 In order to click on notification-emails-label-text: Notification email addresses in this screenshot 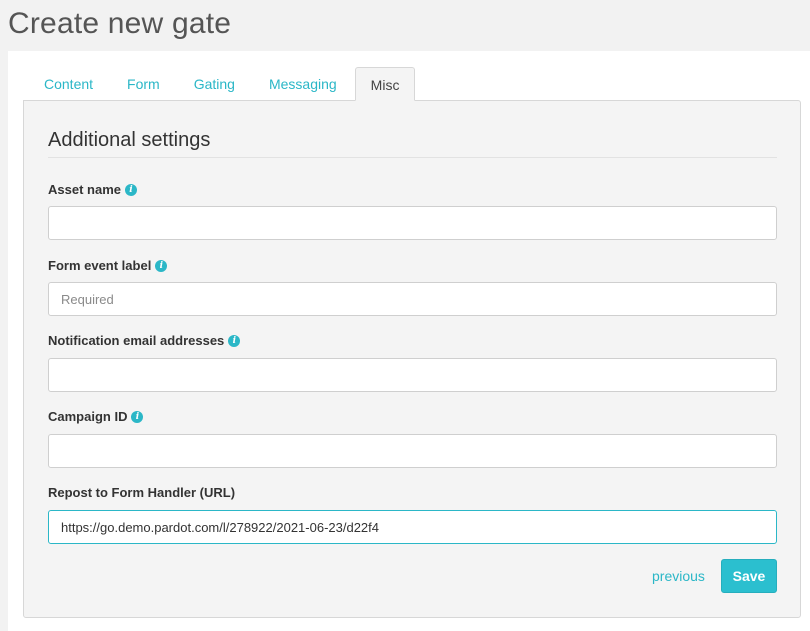, I will do `click(136, 340)`.